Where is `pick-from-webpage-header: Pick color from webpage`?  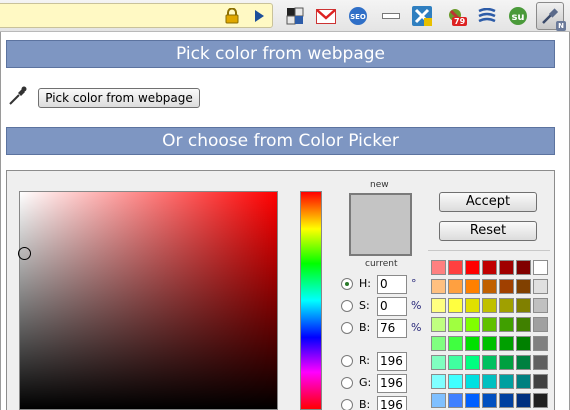
pick-from-webpage-header: Pick color from webpage is located at coordinates (280, 54).